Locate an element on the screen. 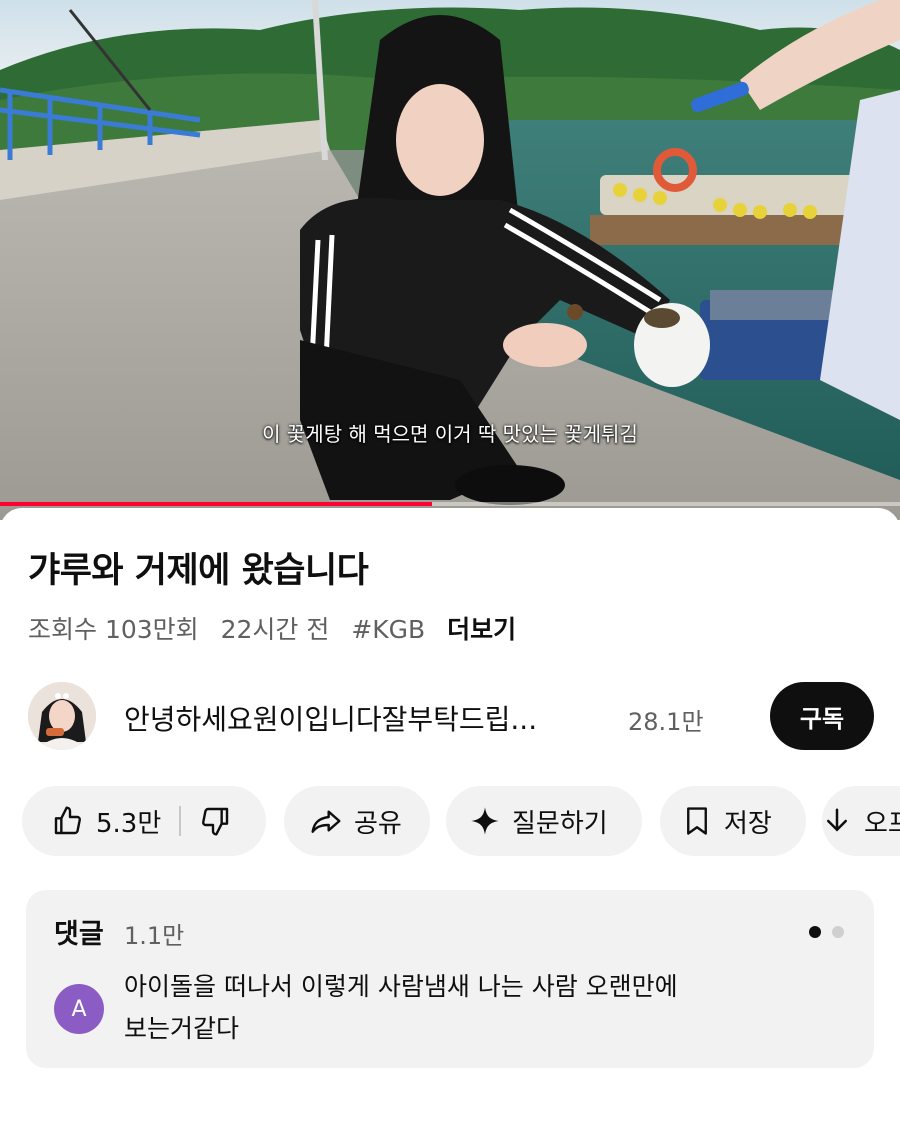 The height and width of the screenshot is (1131, 900). hashtag: #KGB is located at coordinates (388, 629).